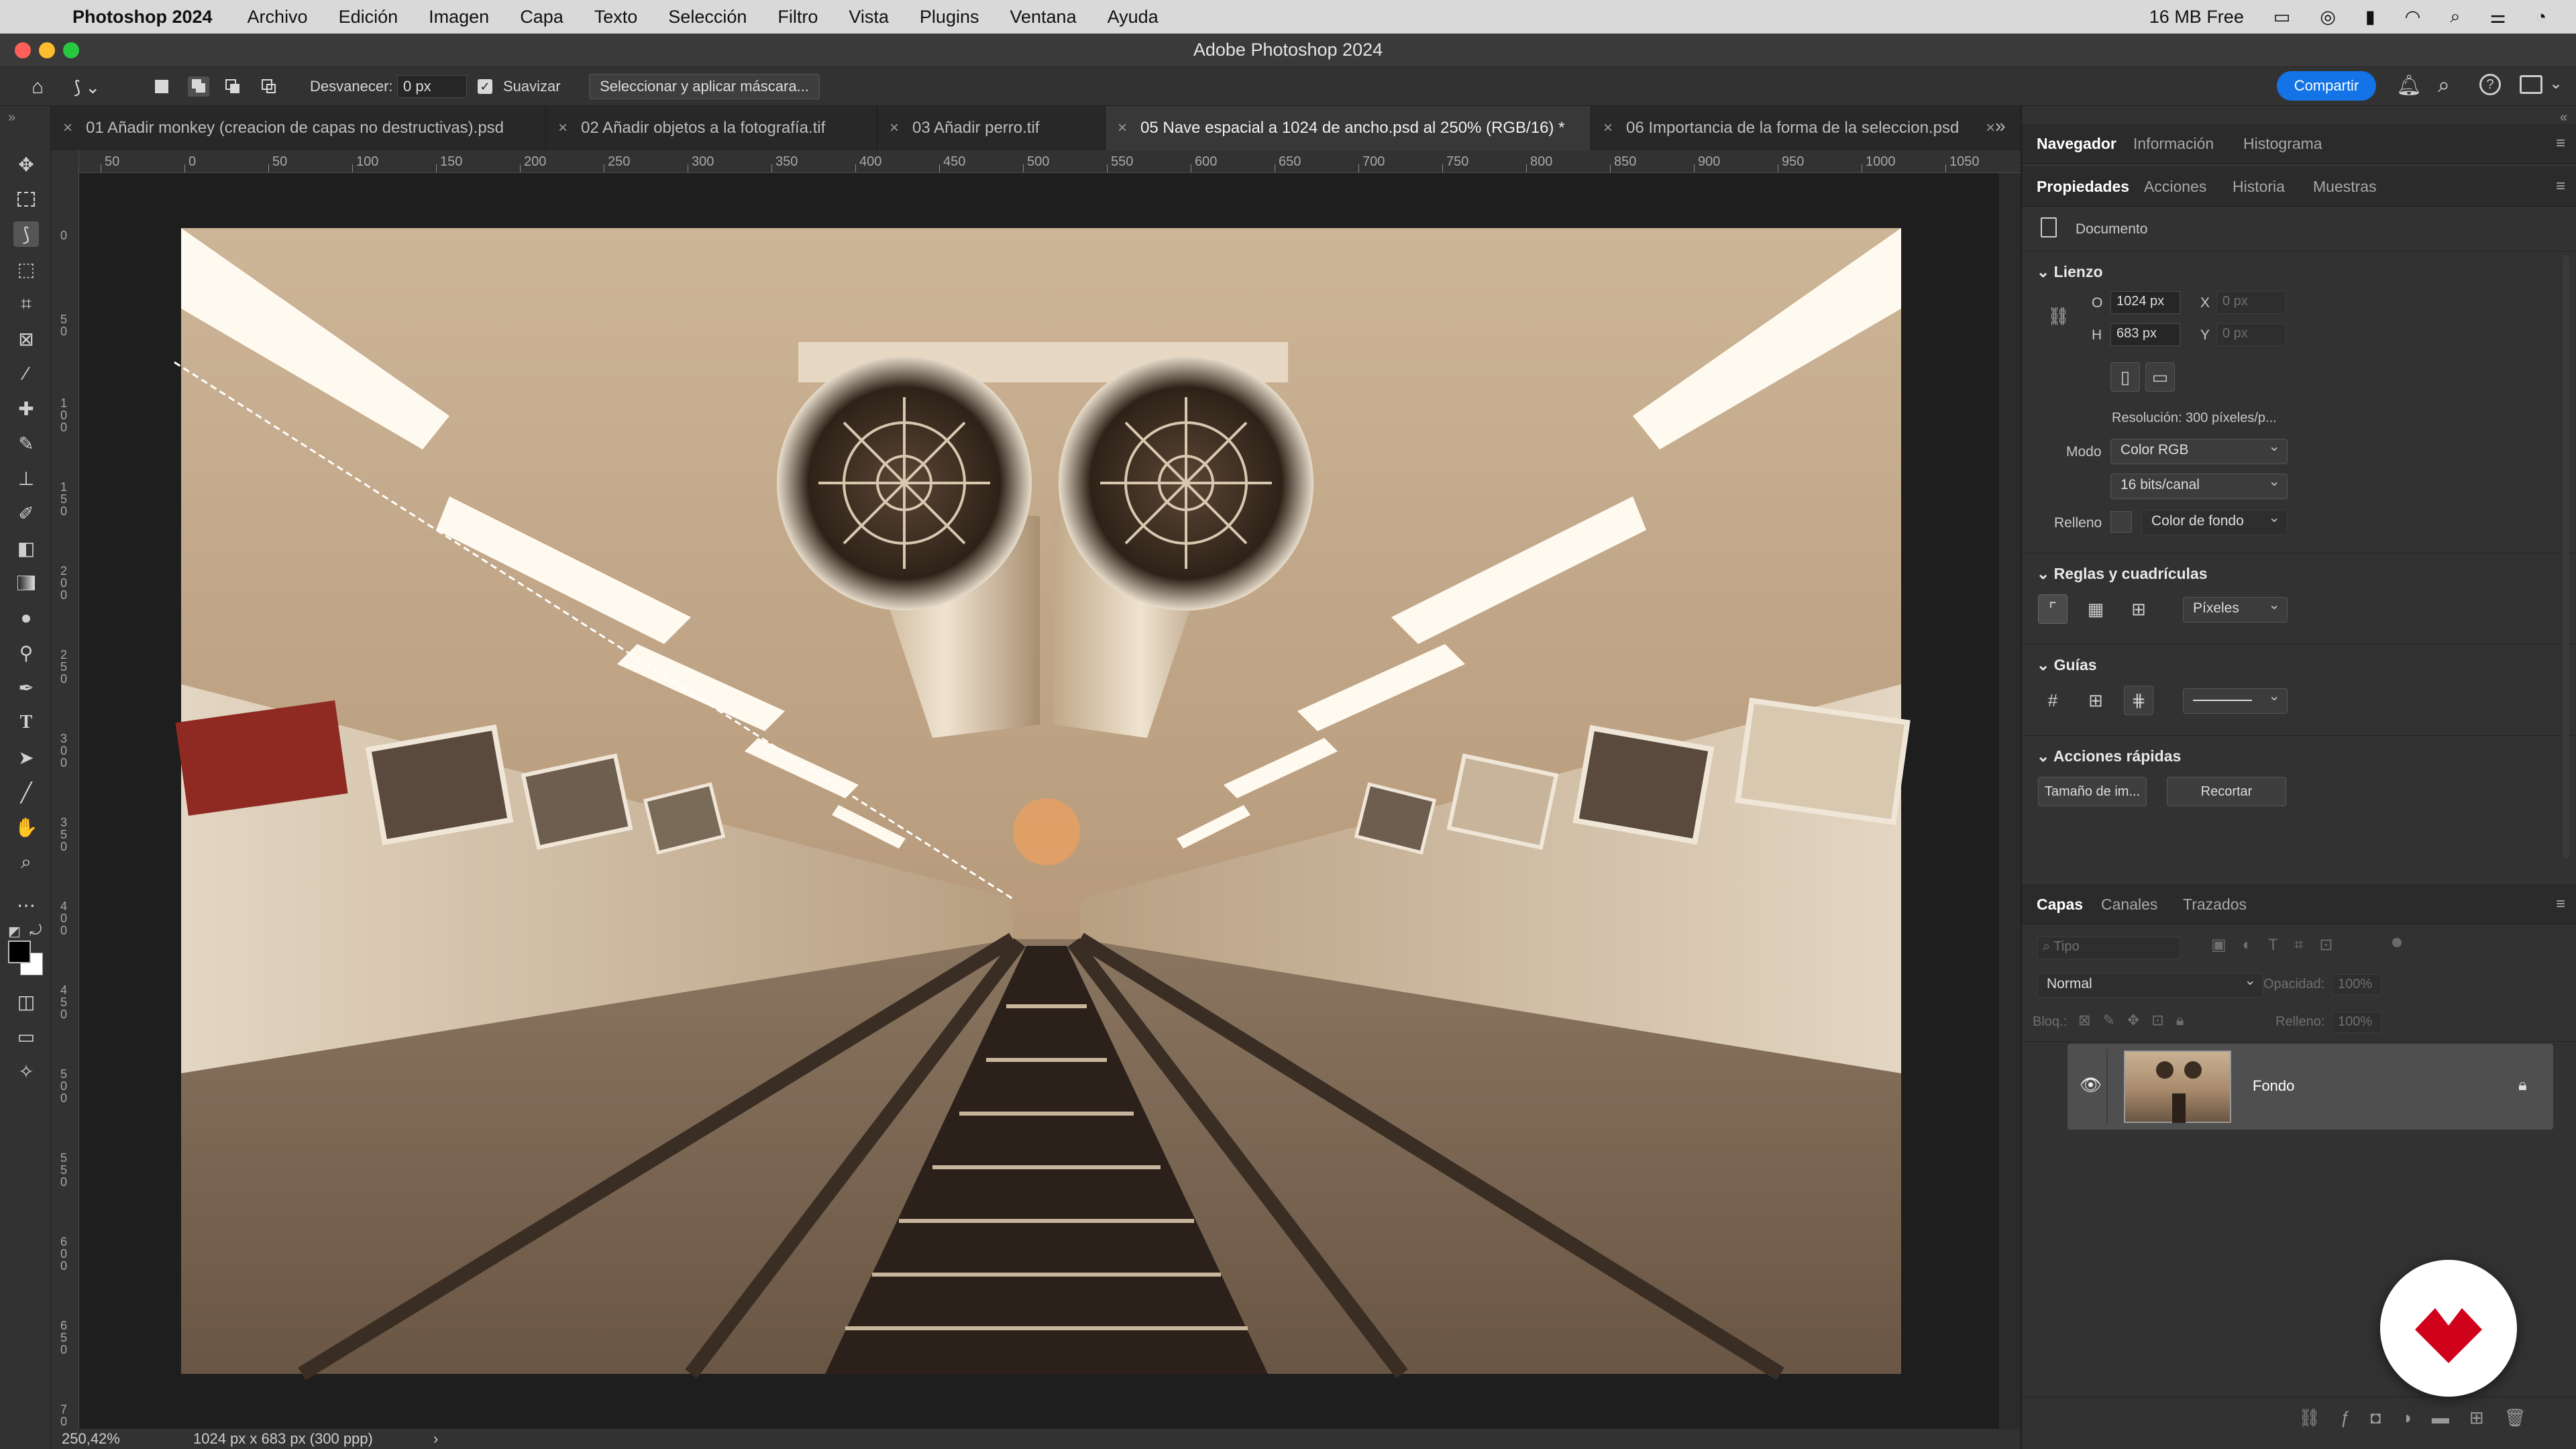  Describe the element at coordinates (2328, 17) in the screenshot. I see `creative-cloud-icon: ◎` at that location.